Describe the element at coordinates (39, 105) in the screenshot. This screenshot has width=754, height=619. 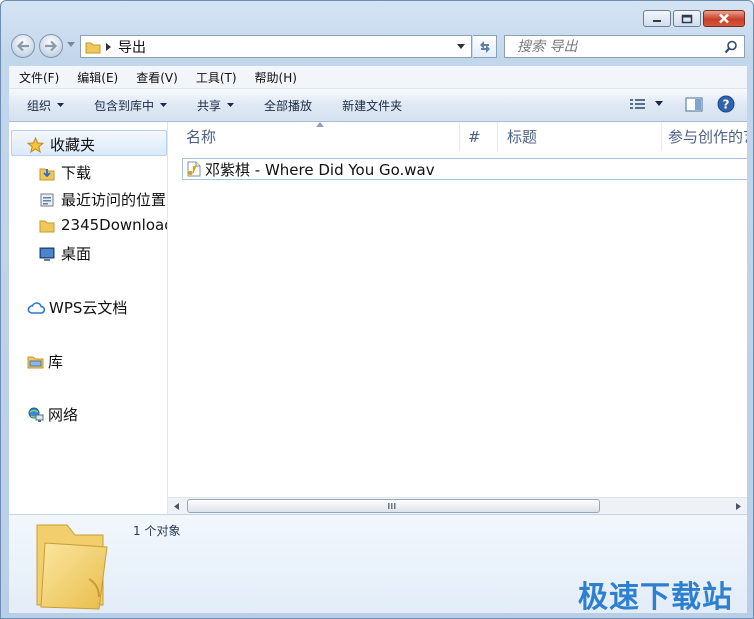
I see `organize-label: 组织` at that location.